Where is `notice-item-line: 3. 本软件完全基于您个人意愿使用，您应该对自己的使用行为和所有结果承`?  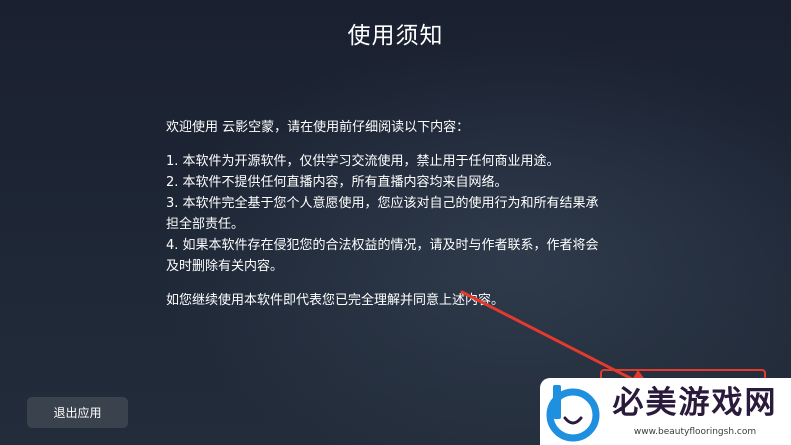 notice-item-line: 3. 本软件完全基于您个人意愿使用，您应该对自己的使用行为和所有结果承 is located at coordinates (382, 203).